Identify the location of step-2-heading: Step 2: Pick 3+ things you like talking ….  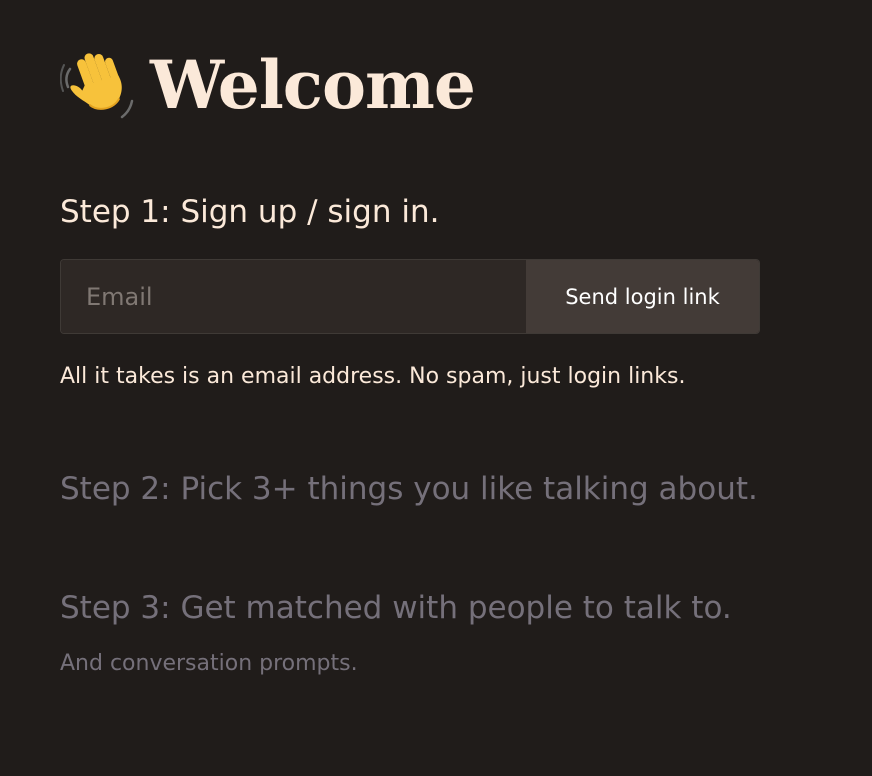
(409, 489).